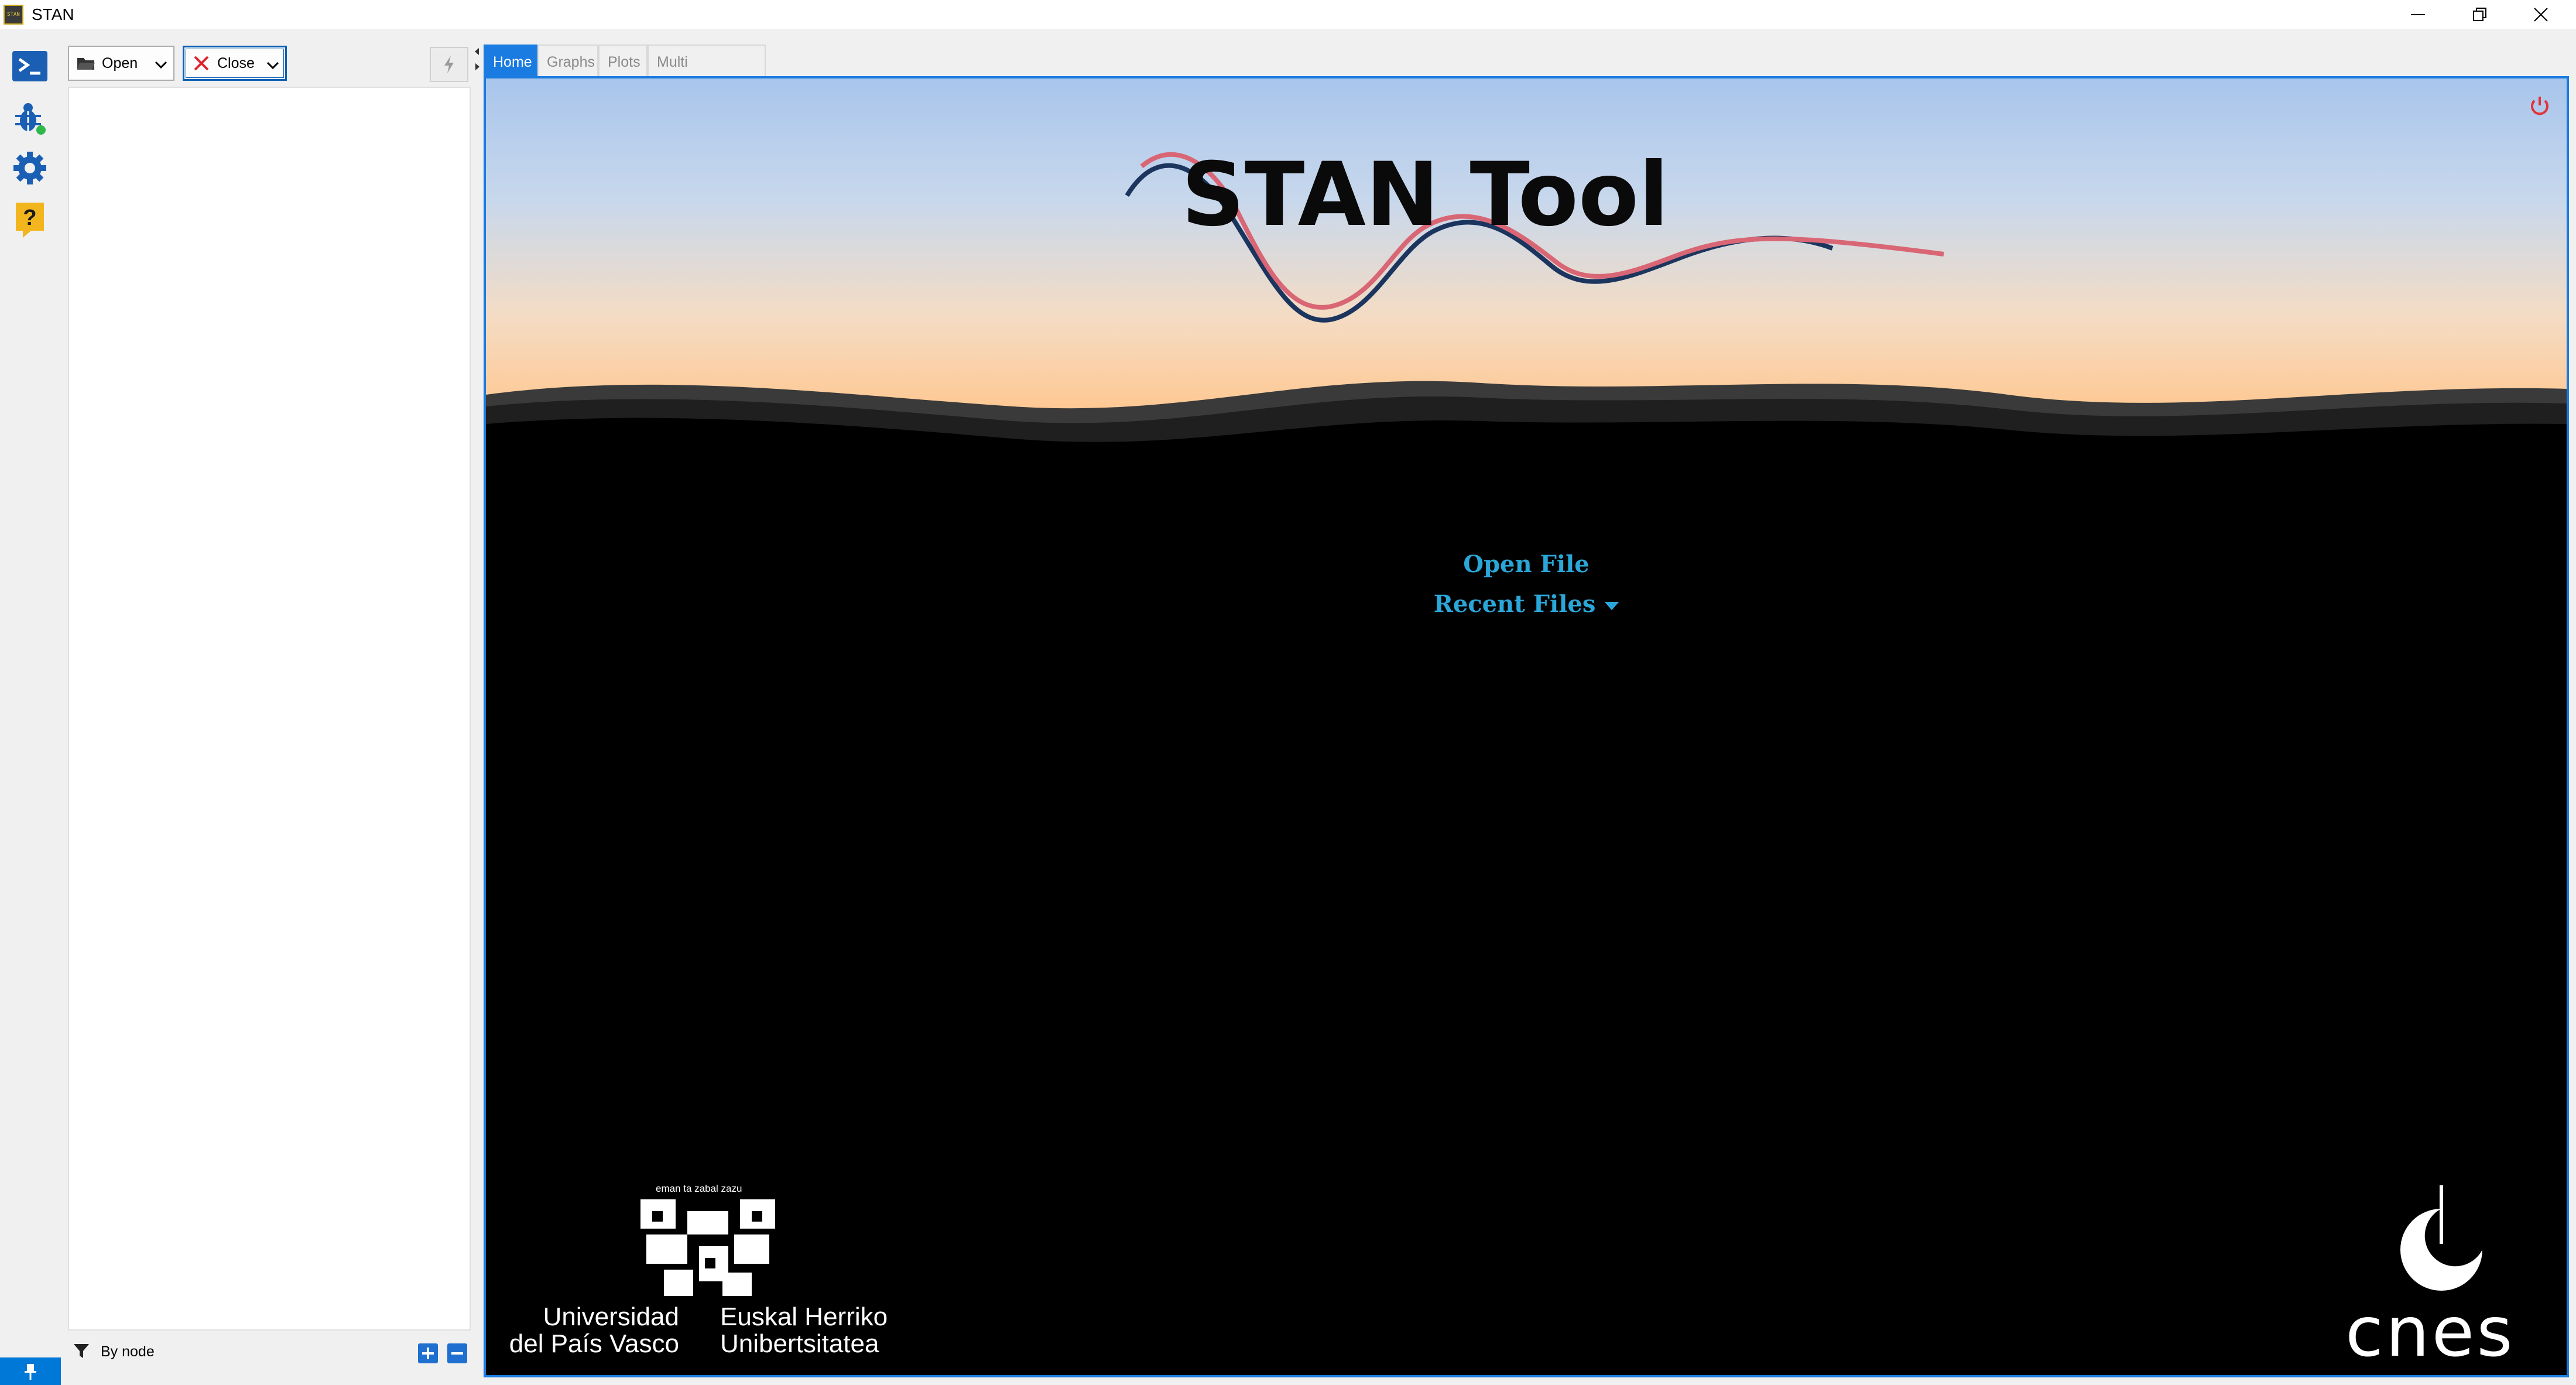 This screenshot has height=1385, width=2576. I want to click on minimize-icon, so click(2418, 14).